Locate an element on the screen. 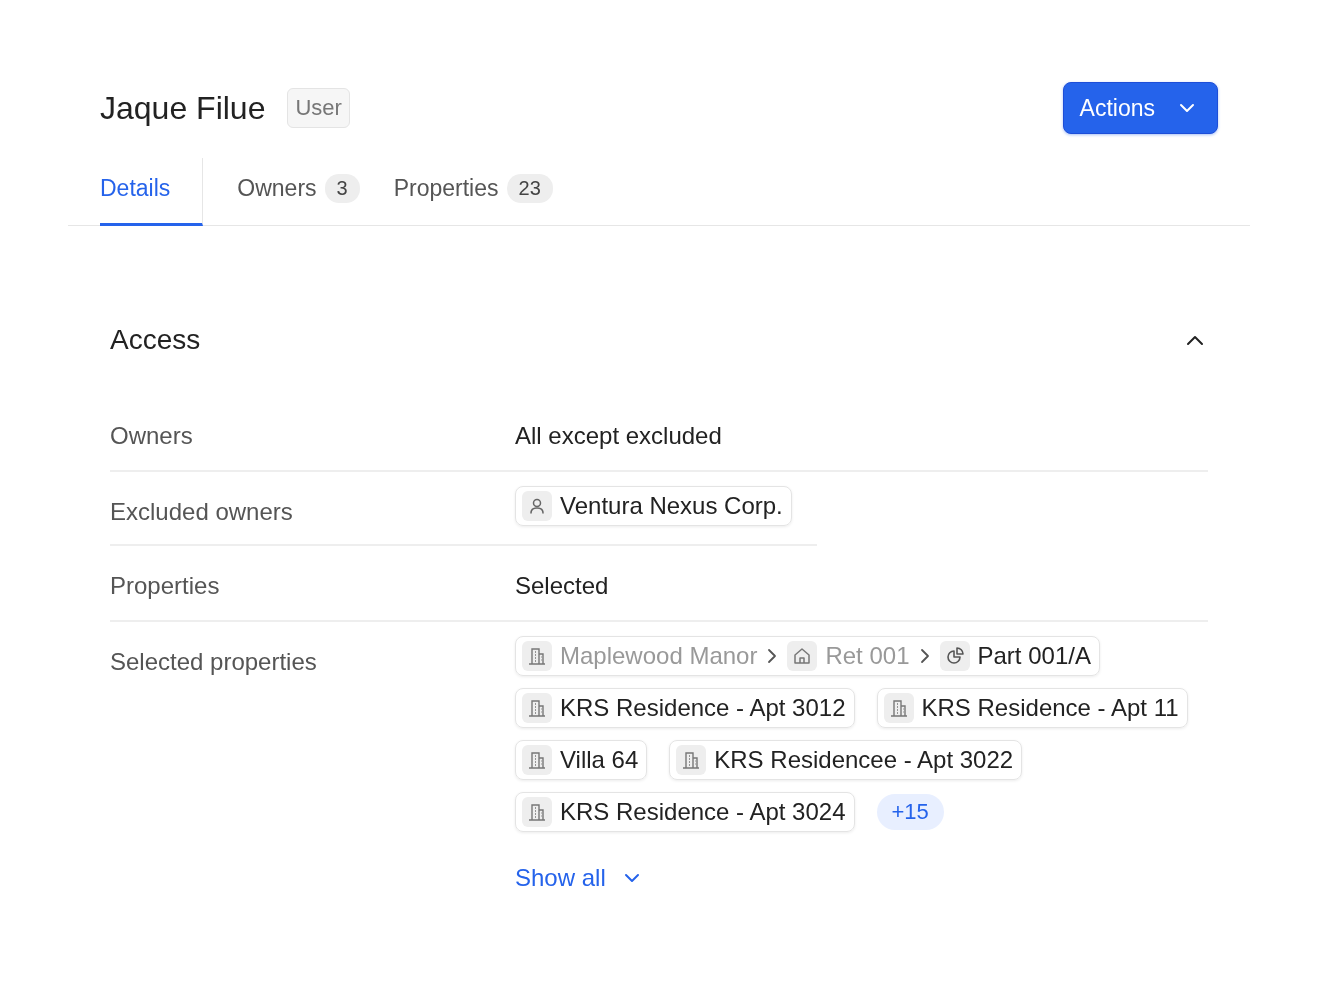 The image size is (1320, 1000). pie-chart-icon is located at coordinates (954, 656).